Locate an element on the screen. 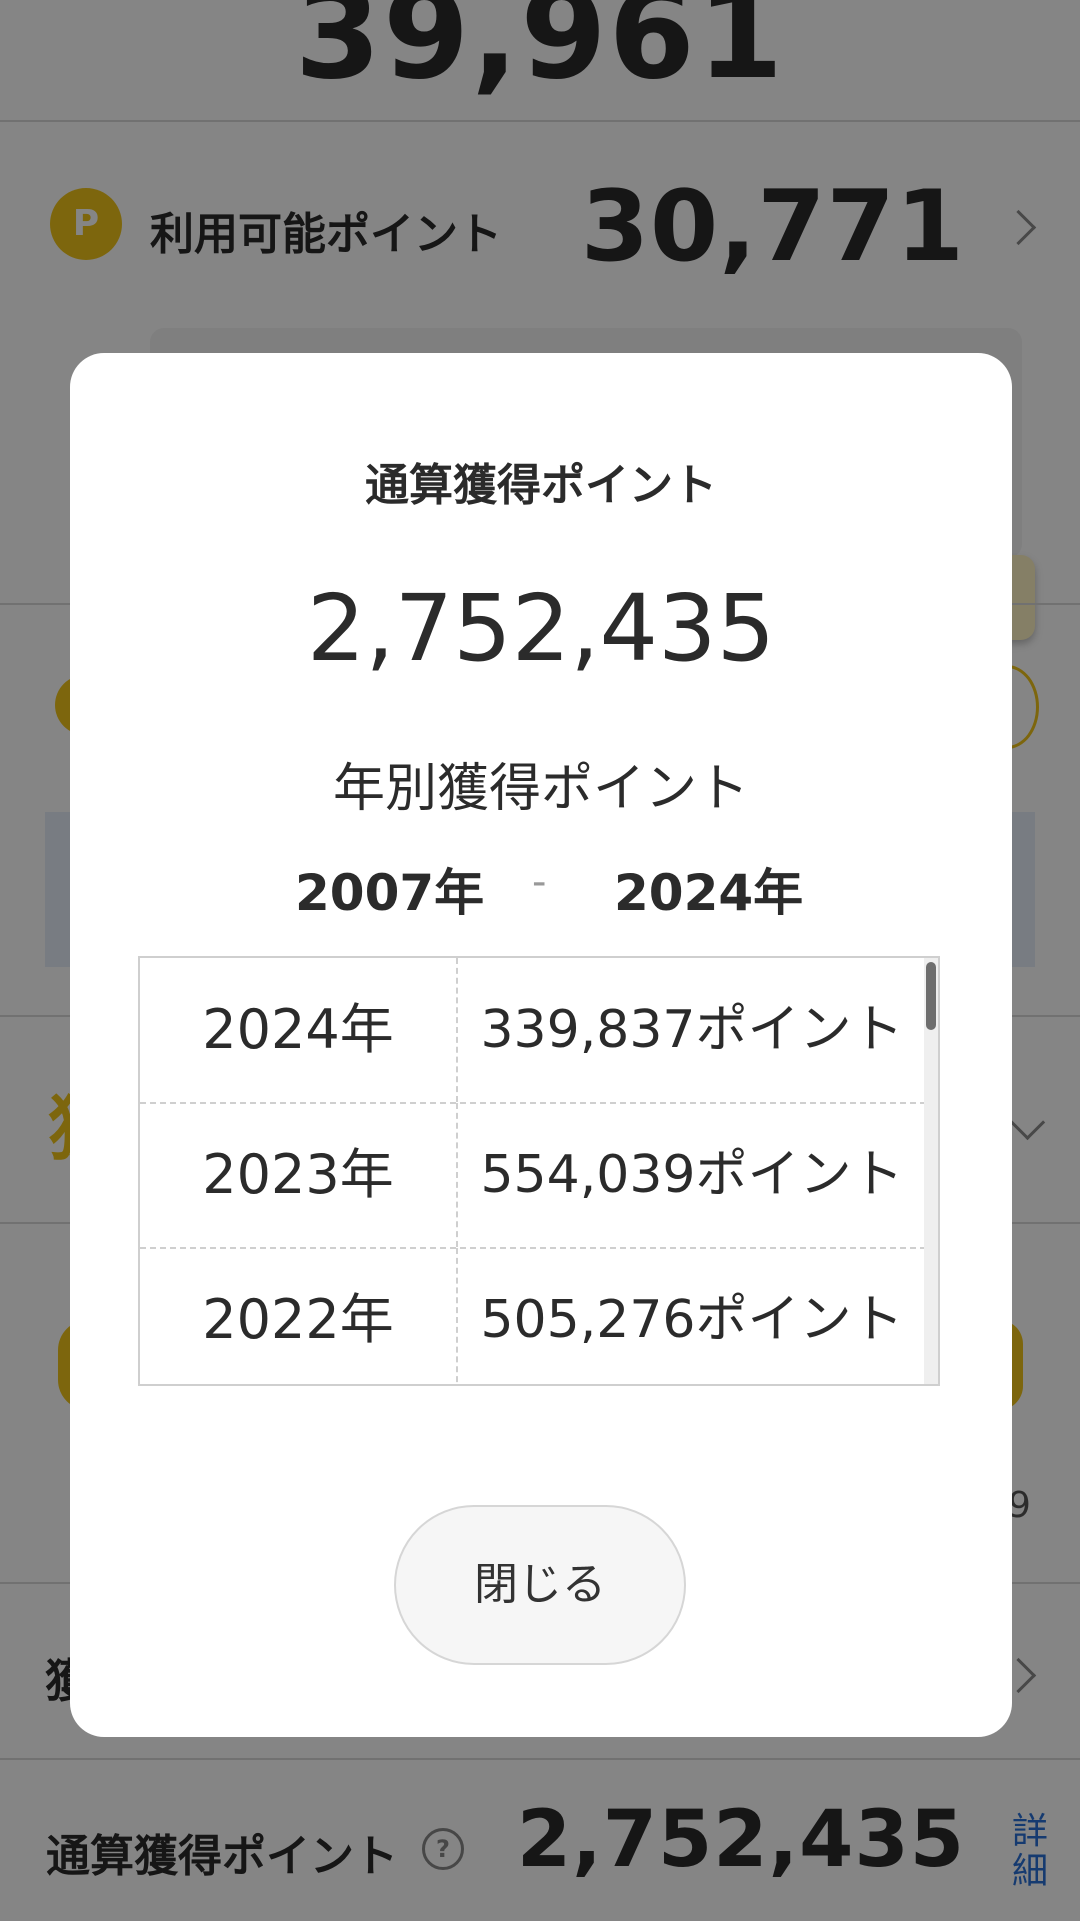 The image size is (1080, 1921). dialog-total-points: 2,752,435 is located at coordinates (541, 628).